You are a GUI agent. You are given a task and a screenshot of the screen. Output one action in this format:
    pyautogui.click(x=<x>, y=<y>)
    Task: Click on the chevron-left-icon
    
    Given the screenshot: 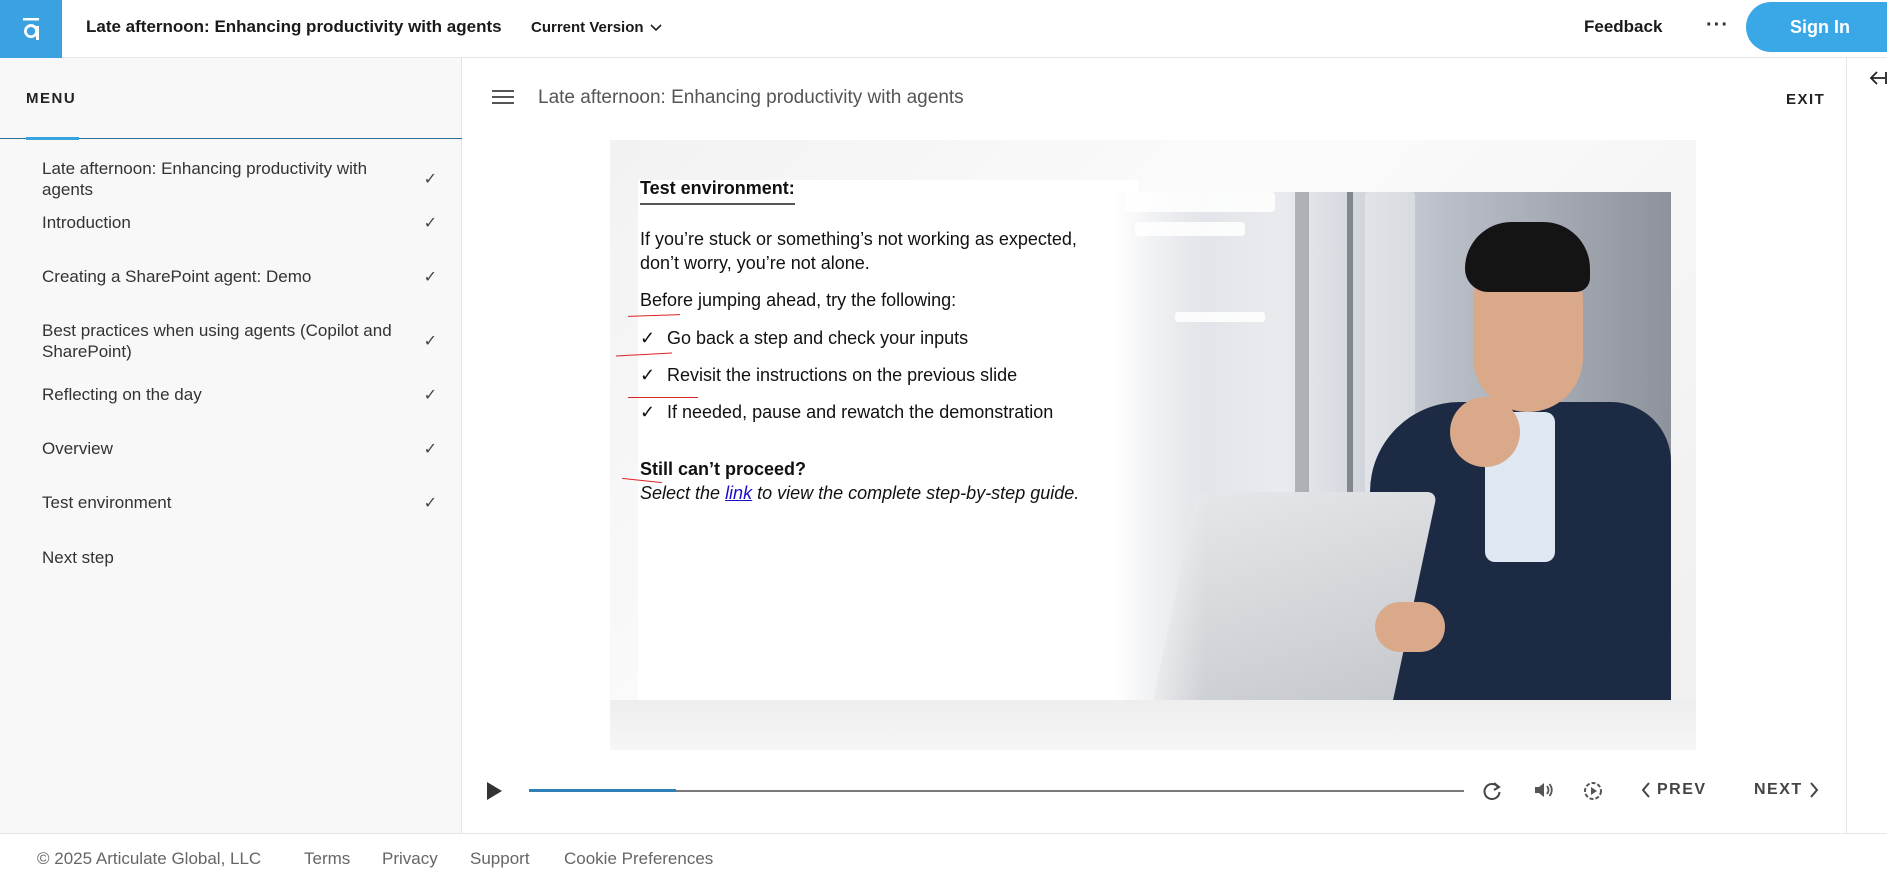 What is the action you would take?
    pyautogui.click(x=1645, y=790)
    